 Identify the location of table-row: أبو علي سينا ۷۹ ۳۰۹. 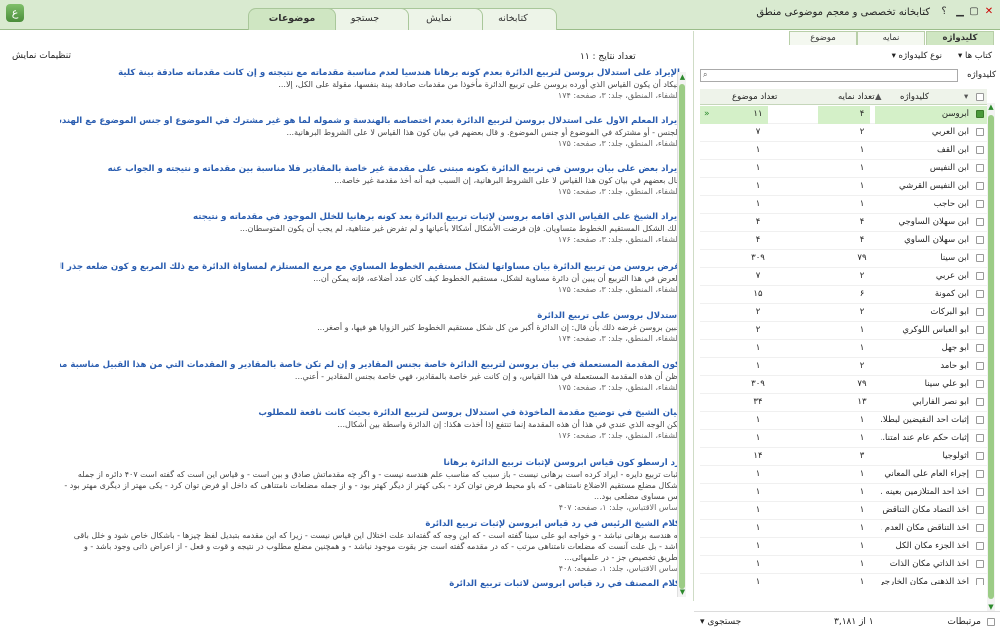
(843, 385).